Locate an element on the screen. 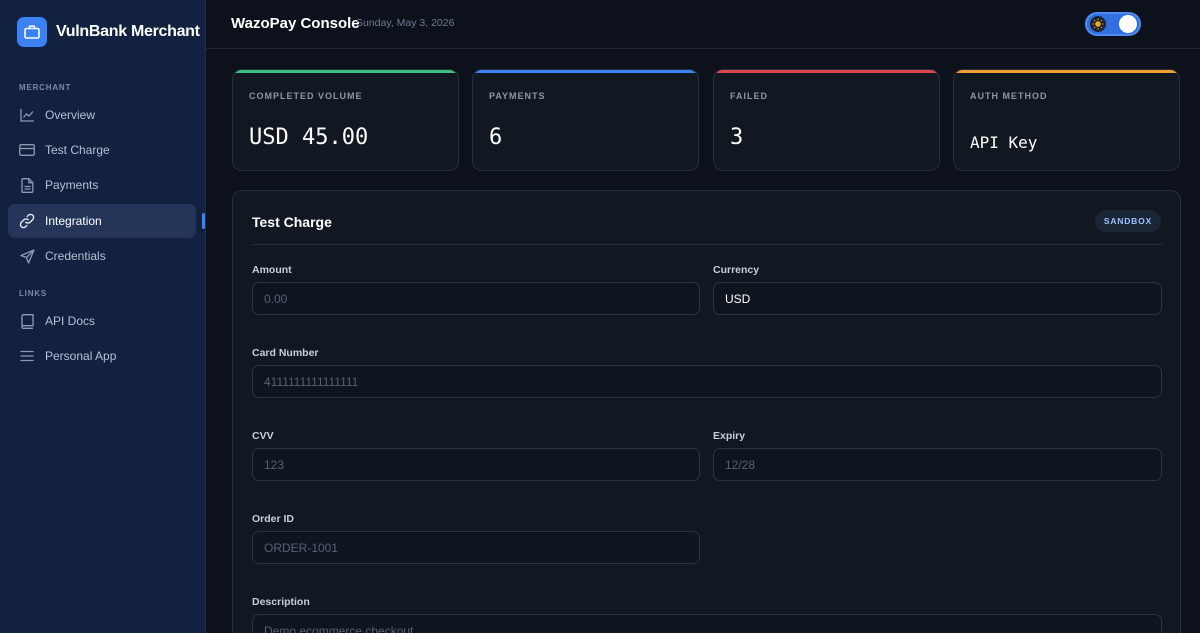 This screenshot has width=1200, height=633. sidebar-item-label: Credentials is located at coordinates (75, 256).